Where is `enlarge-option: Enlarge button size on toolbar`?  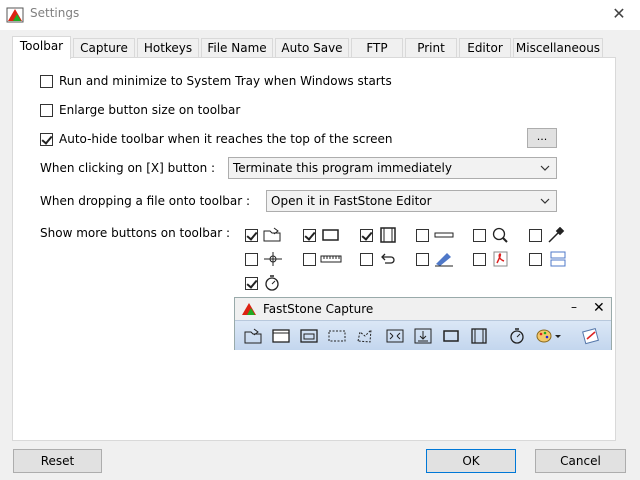
enlarge-option: Enlarge button size on toolbar is located at coordinates (140, 110).